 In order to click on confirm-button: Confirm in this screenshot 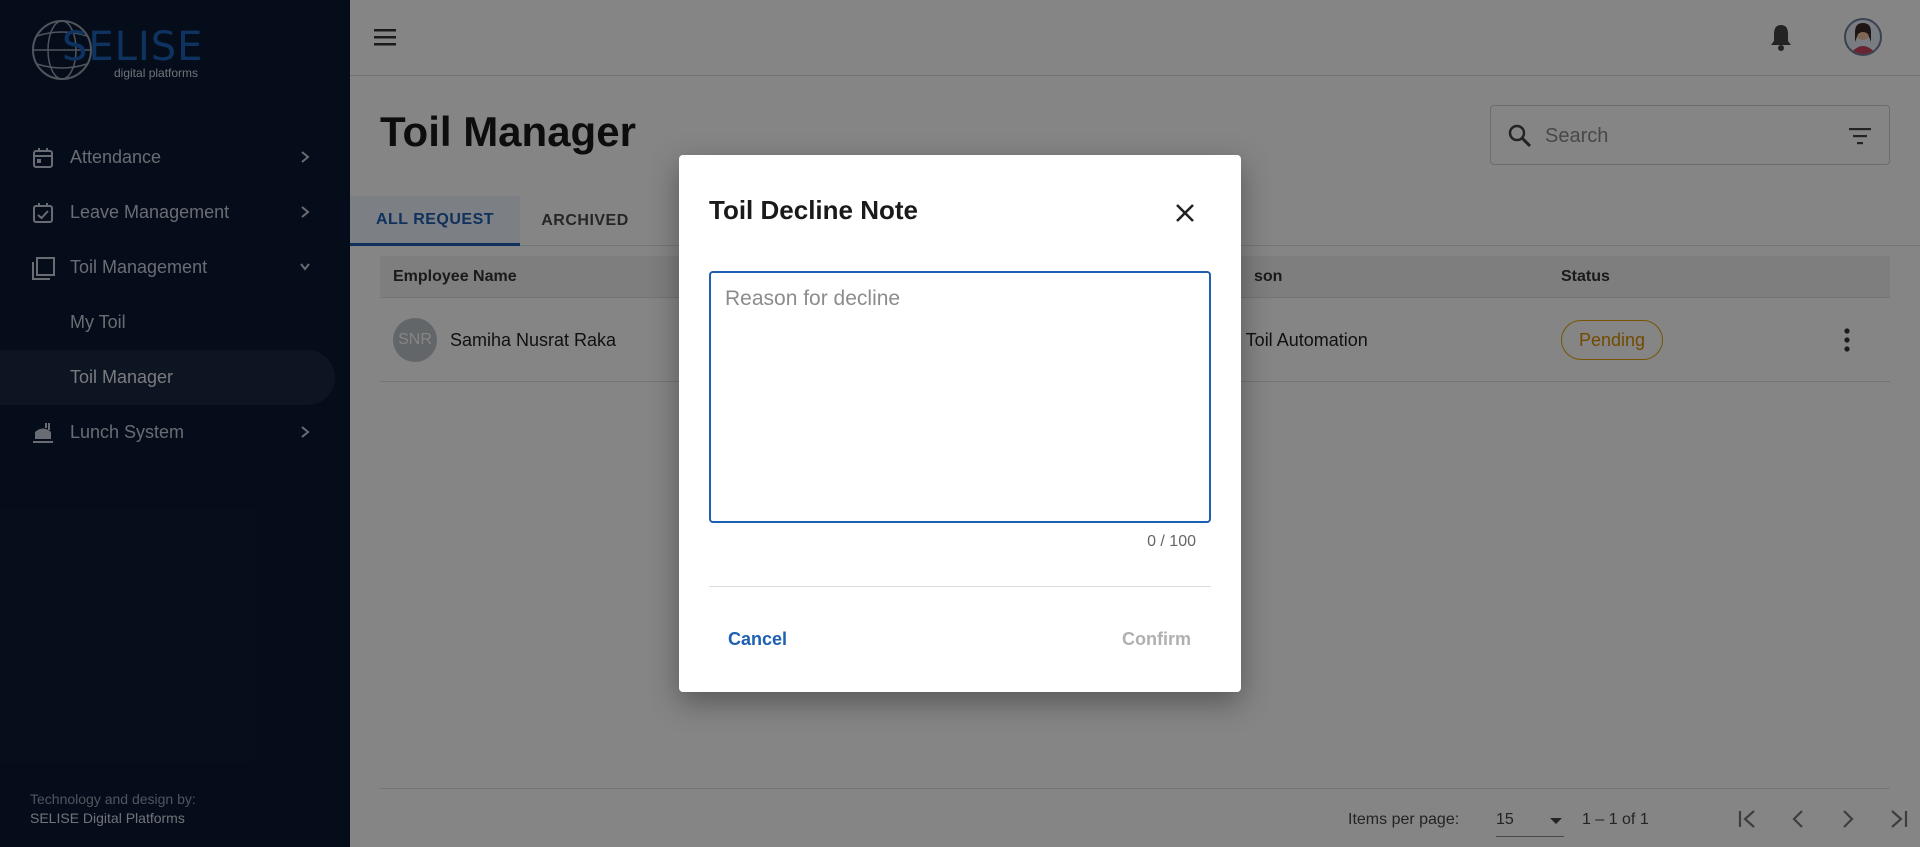, I will do `click(1156, 639)`.